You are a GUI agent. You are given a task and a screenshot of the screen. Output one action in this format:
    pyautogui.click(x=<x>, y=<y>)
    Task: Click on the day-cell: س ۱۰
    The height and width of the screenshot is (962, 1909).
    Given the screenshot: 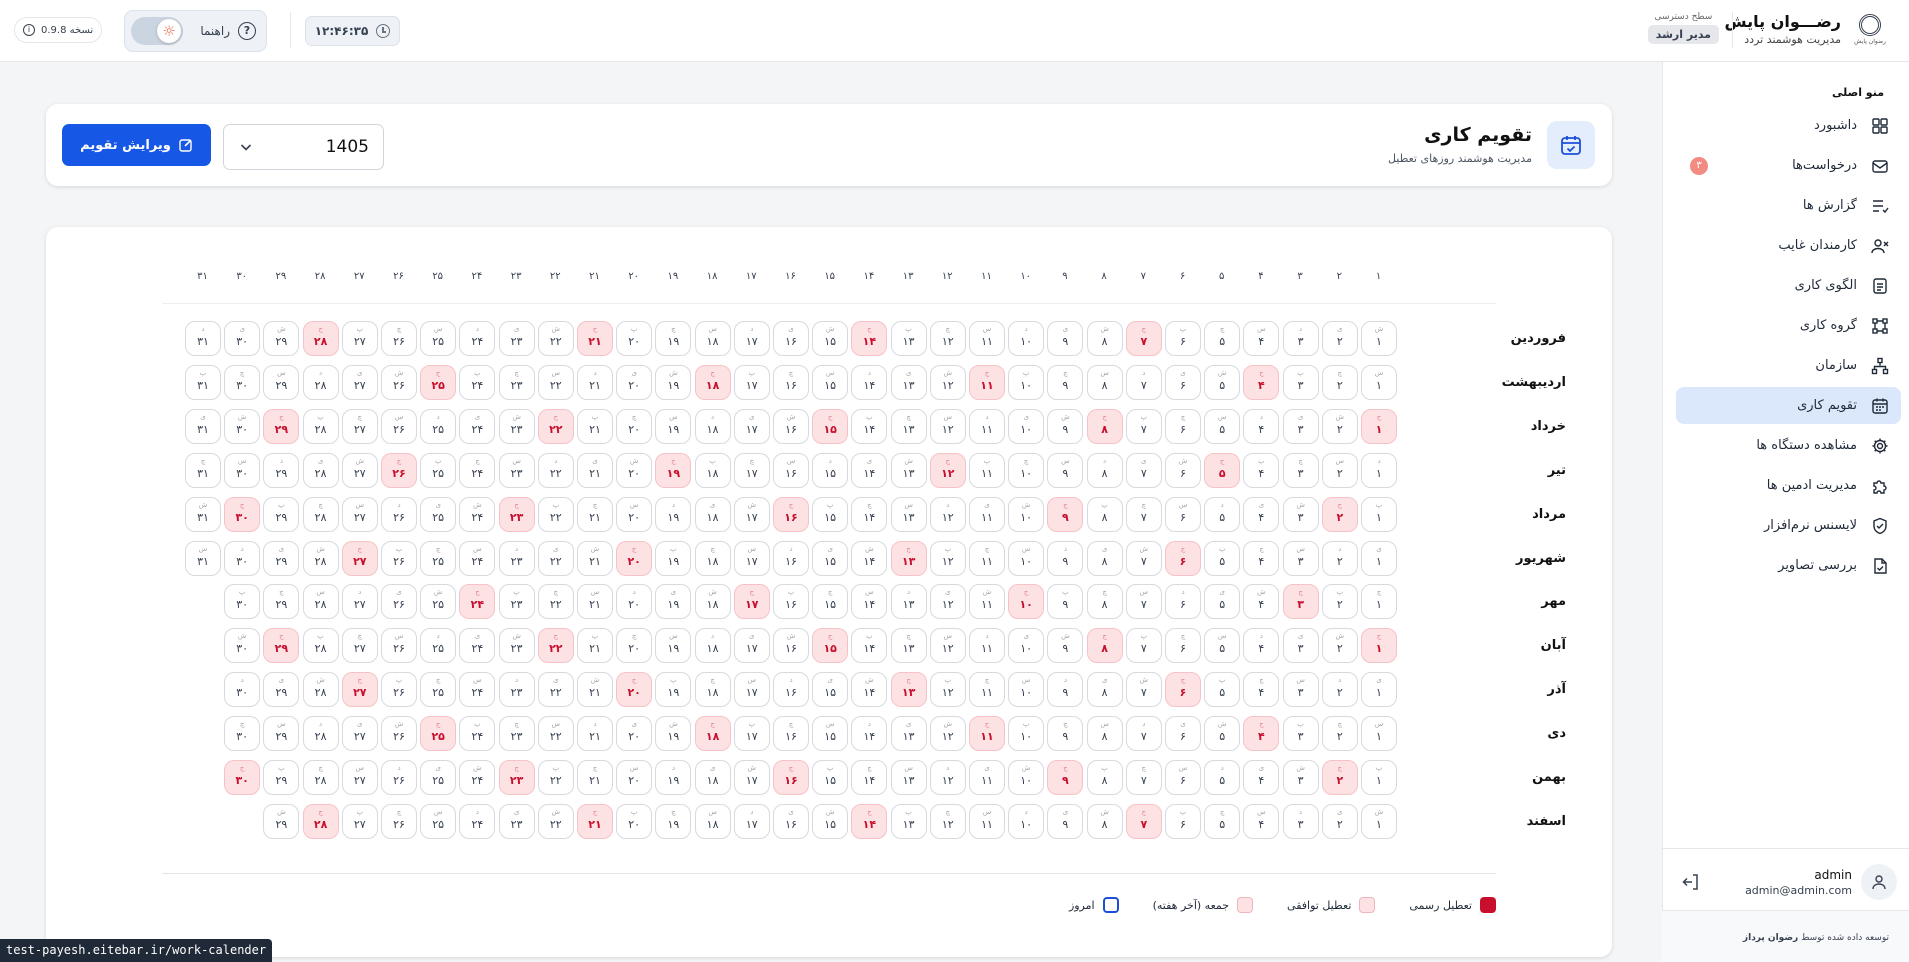 What is the action you would take?
    pyautogui.click(x=1026, y=690)
    